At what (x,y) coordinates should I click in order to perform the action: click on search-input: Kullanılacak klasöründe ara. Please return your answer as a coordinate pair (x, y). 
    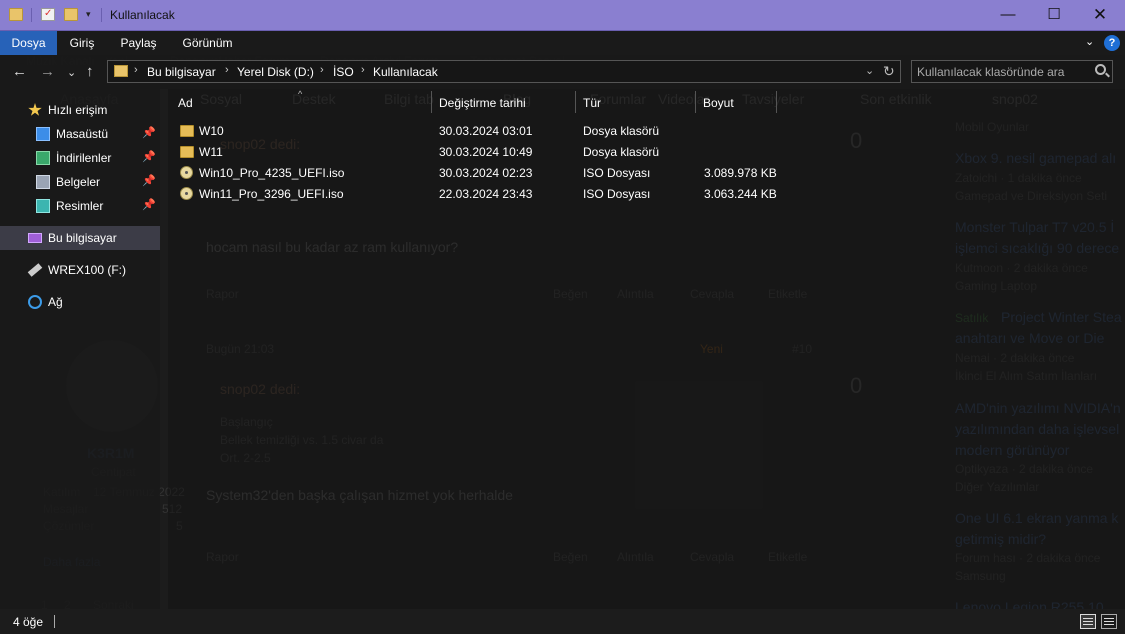
    Looking at the image, I should click on (1012, 71).